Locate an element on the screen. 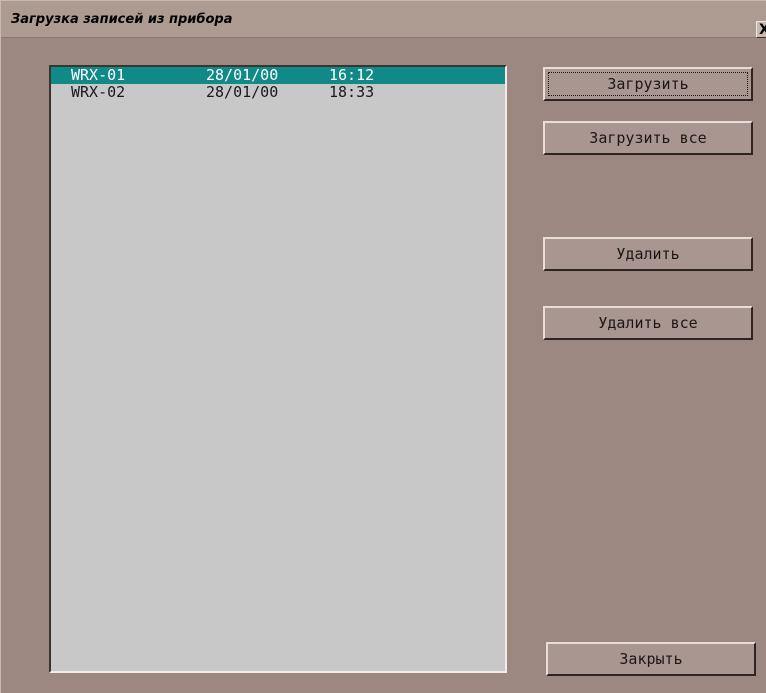 The height and width of the screenshot is (693, 766). record-name: WRX-02 is located at coordinates (98, 92).